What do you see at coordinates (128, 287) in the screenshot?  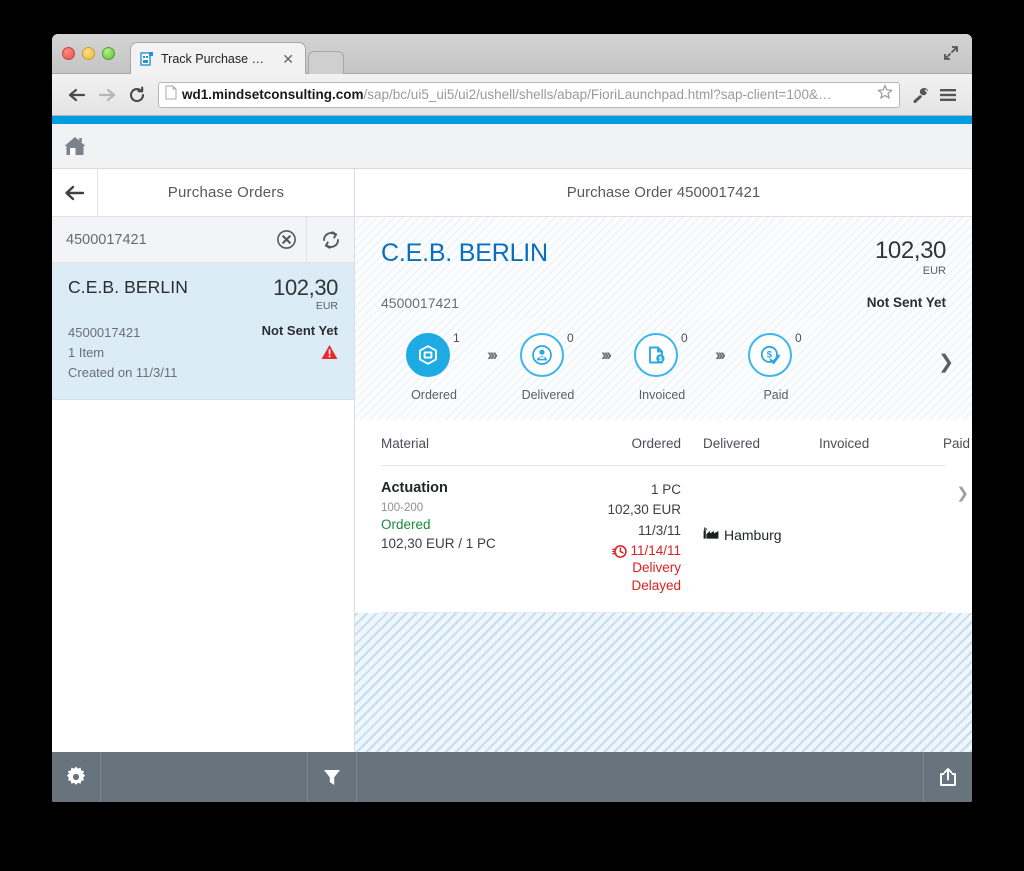 I see `list-item-vendor: C.E.B. BERLIN` at bounding box center [128, 287].